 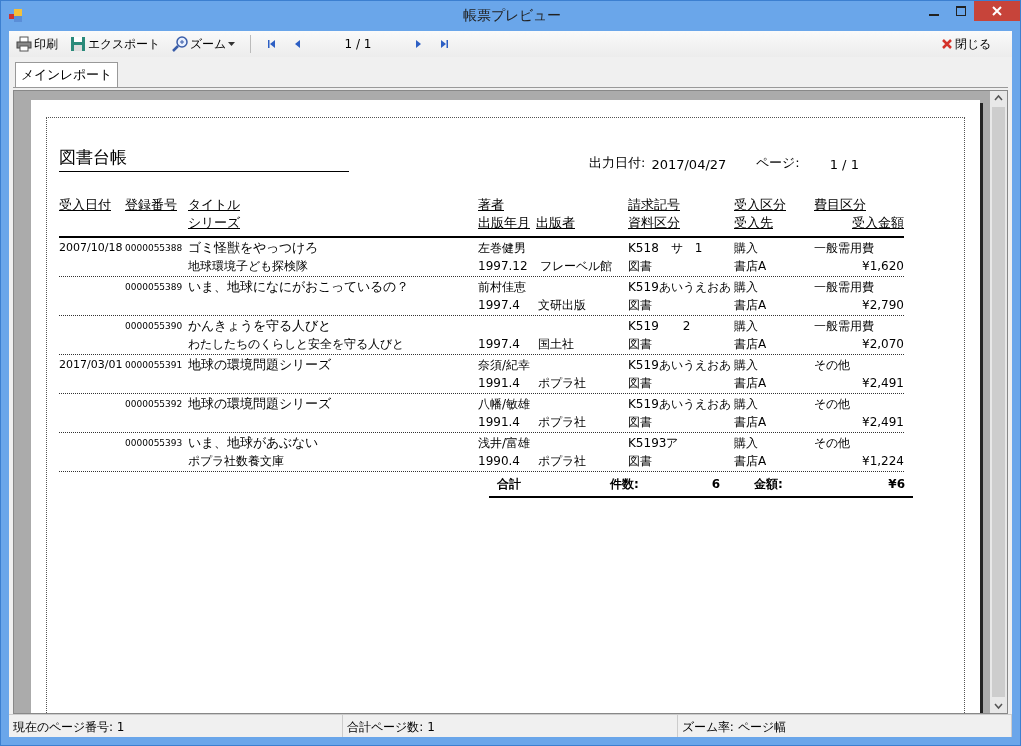 I want to click on column-header: 出版者, so click(x=555, y=223).